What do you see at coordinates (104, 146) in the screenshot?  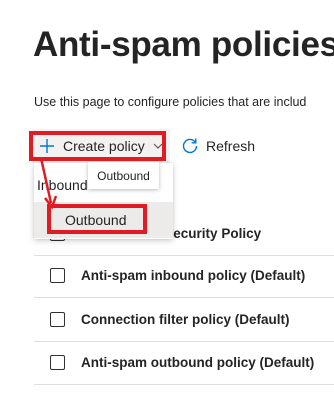 I see `create-policy-label: Create policy` at bounding box center [104, 146].